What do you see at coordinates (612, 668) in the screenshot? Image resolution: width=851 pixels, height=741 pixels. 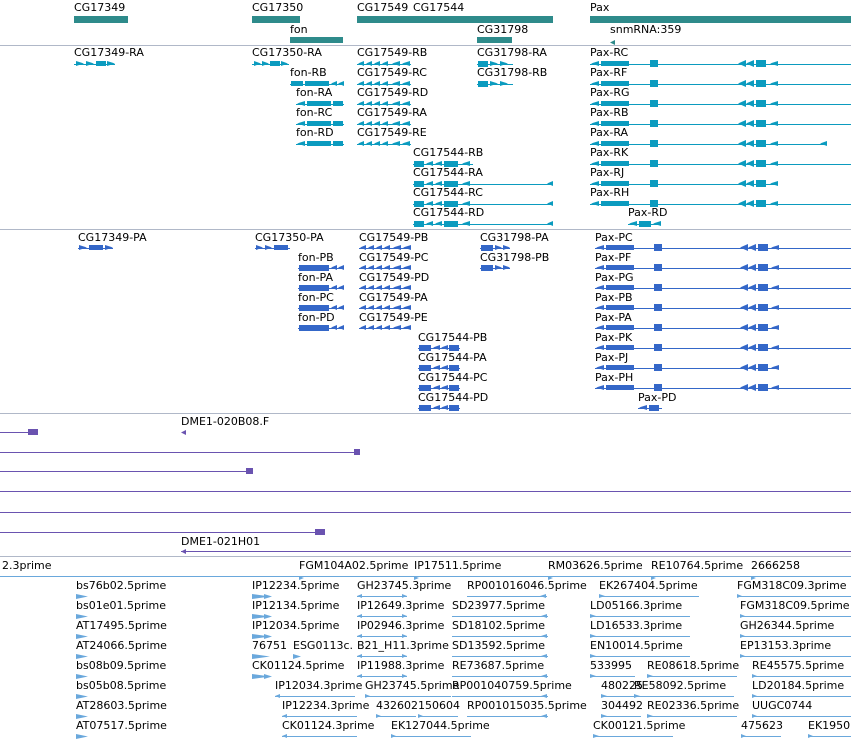 I see `feature-ests: 533995` at bounding box center [612, 668].